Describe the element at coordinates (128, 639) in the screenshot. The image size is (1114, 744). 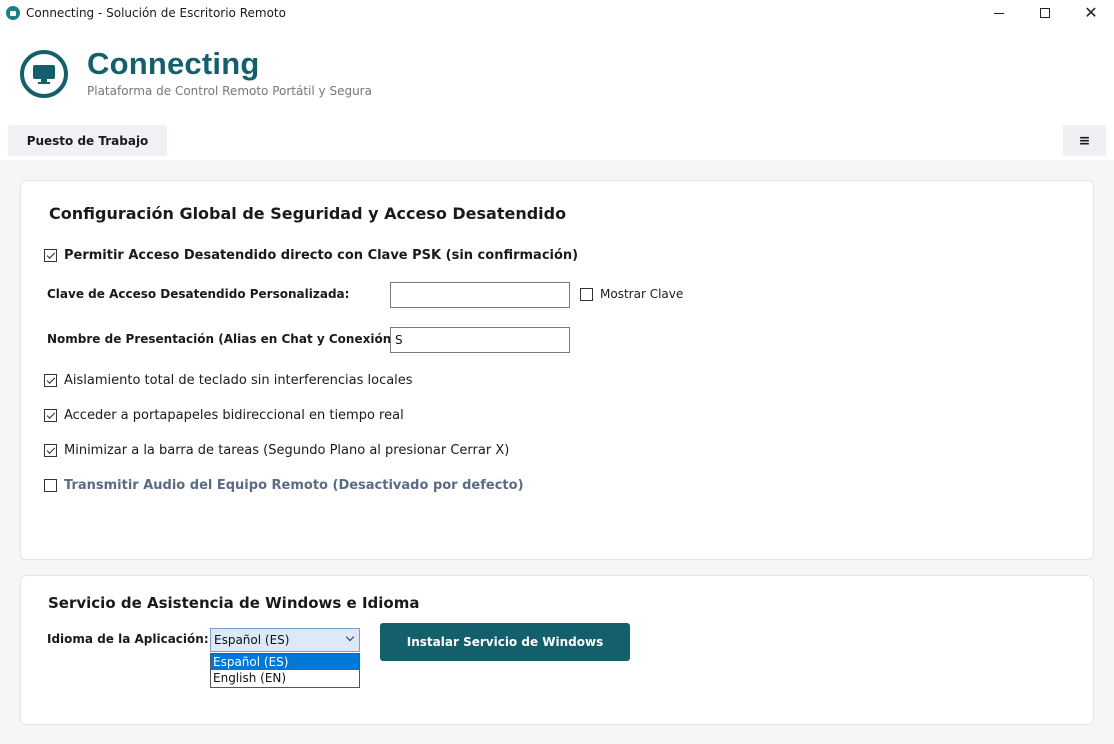
I see `language-label: Idioma de la Aplicación:` at that location.